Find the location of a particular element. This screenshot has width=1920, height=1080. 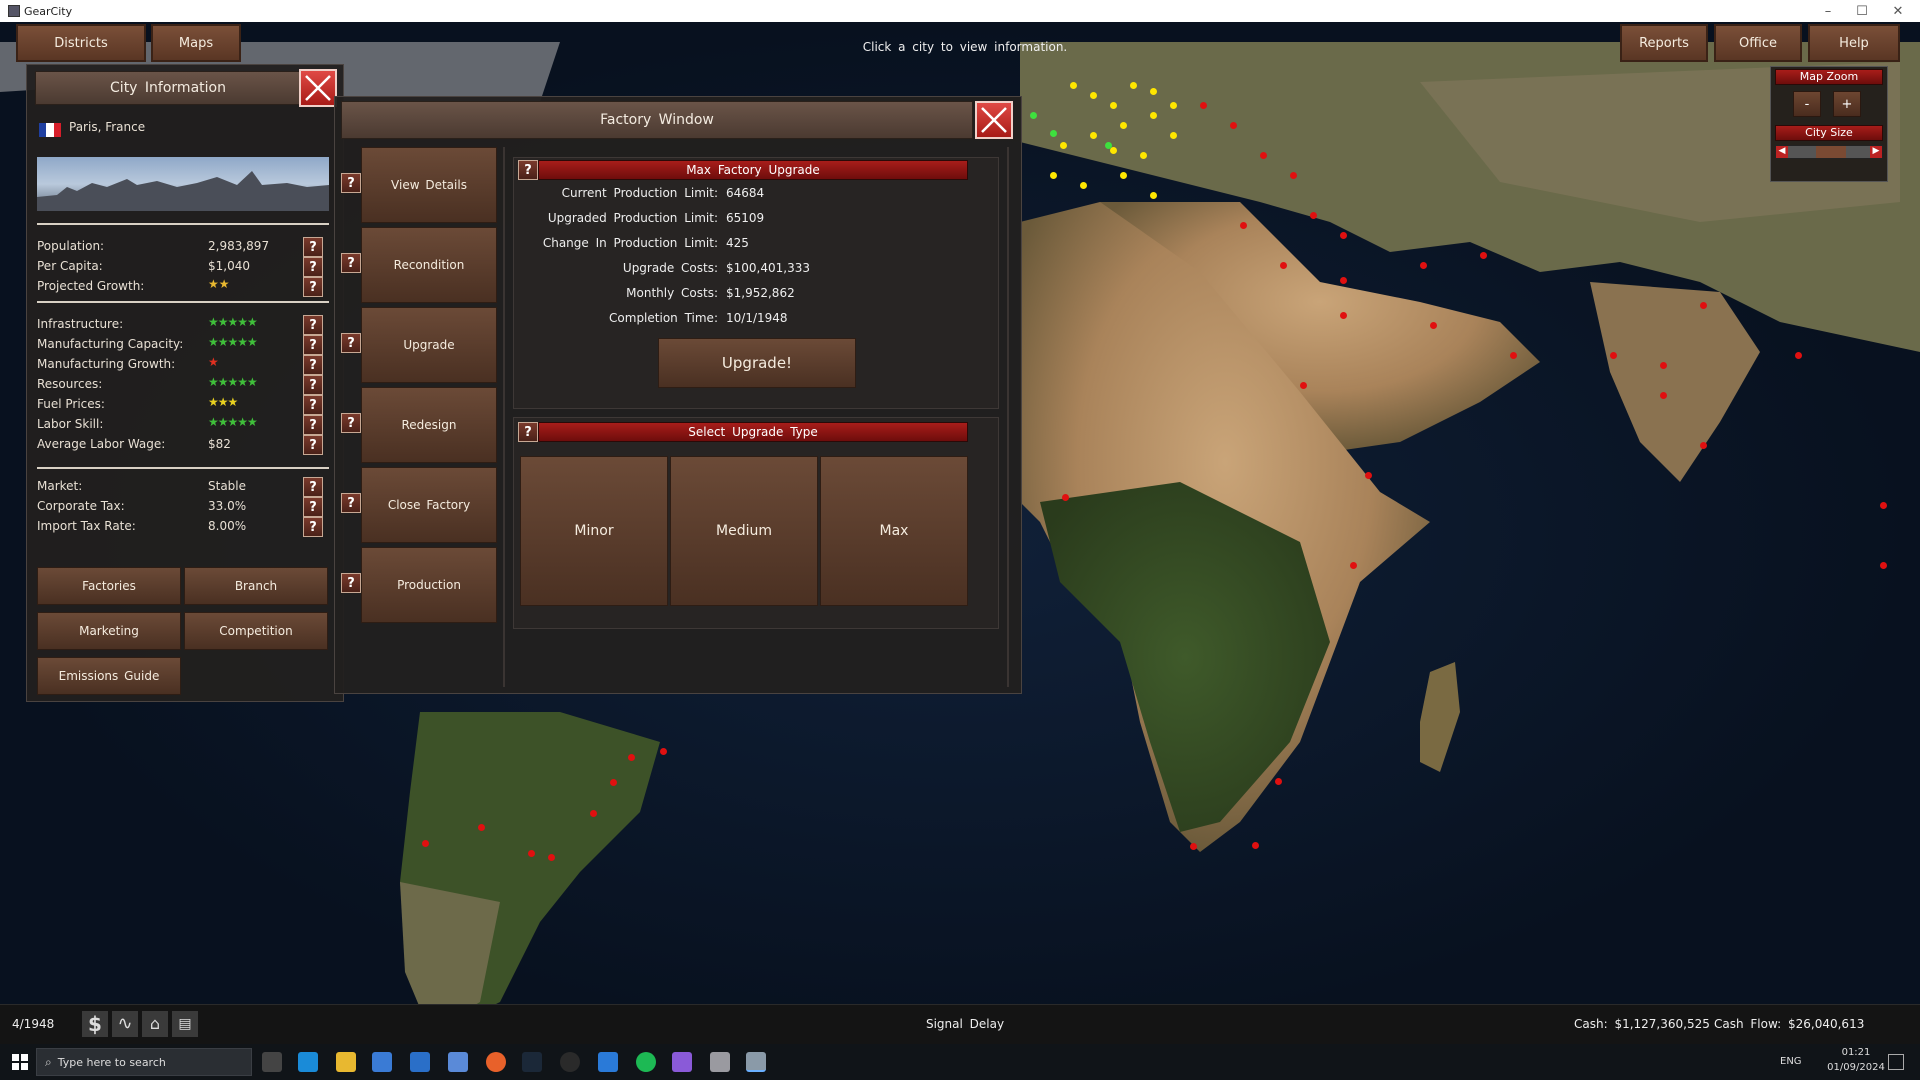

factory-action-button: Close Factory is located at coordinates (429, 505).